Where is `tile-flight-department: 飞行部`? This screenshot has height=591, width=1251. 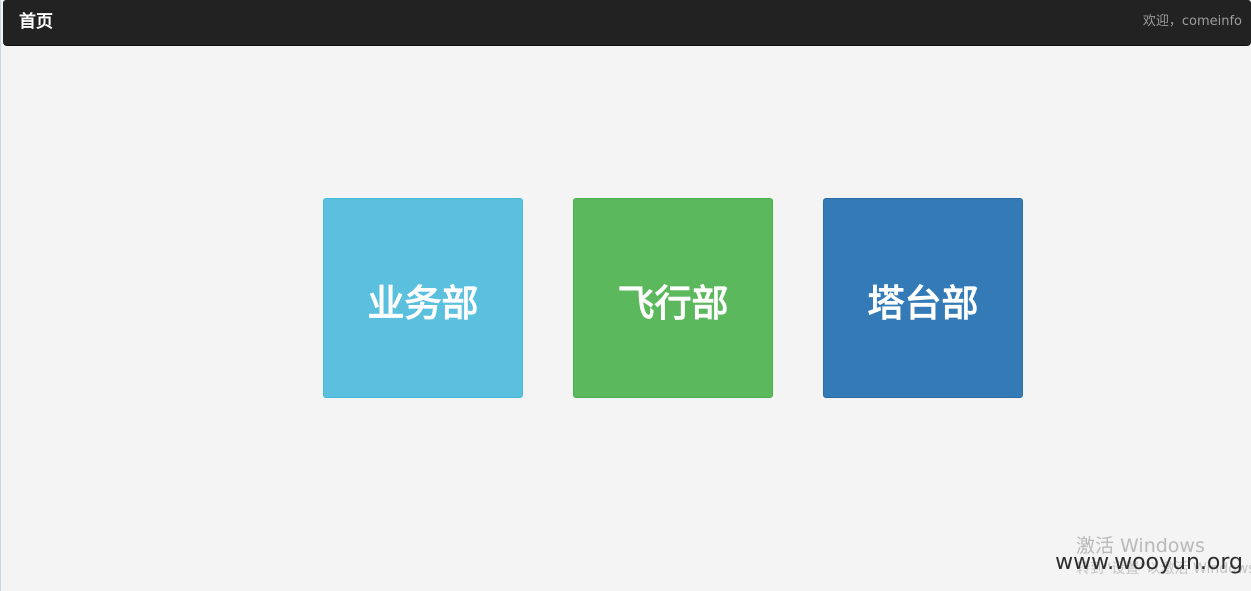
tile-flight-department: 飞行部 is located at coordinates (673, 298).